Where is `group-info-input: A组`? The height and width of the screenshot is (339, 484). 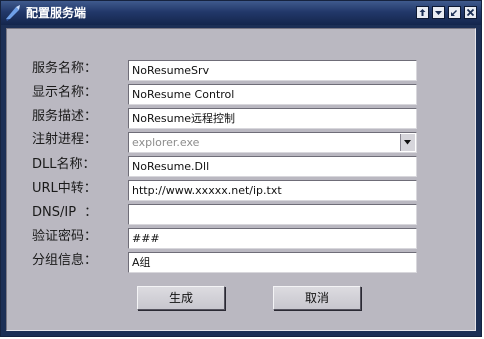
group-info-input: A组 is located at coordinates (272, 262).